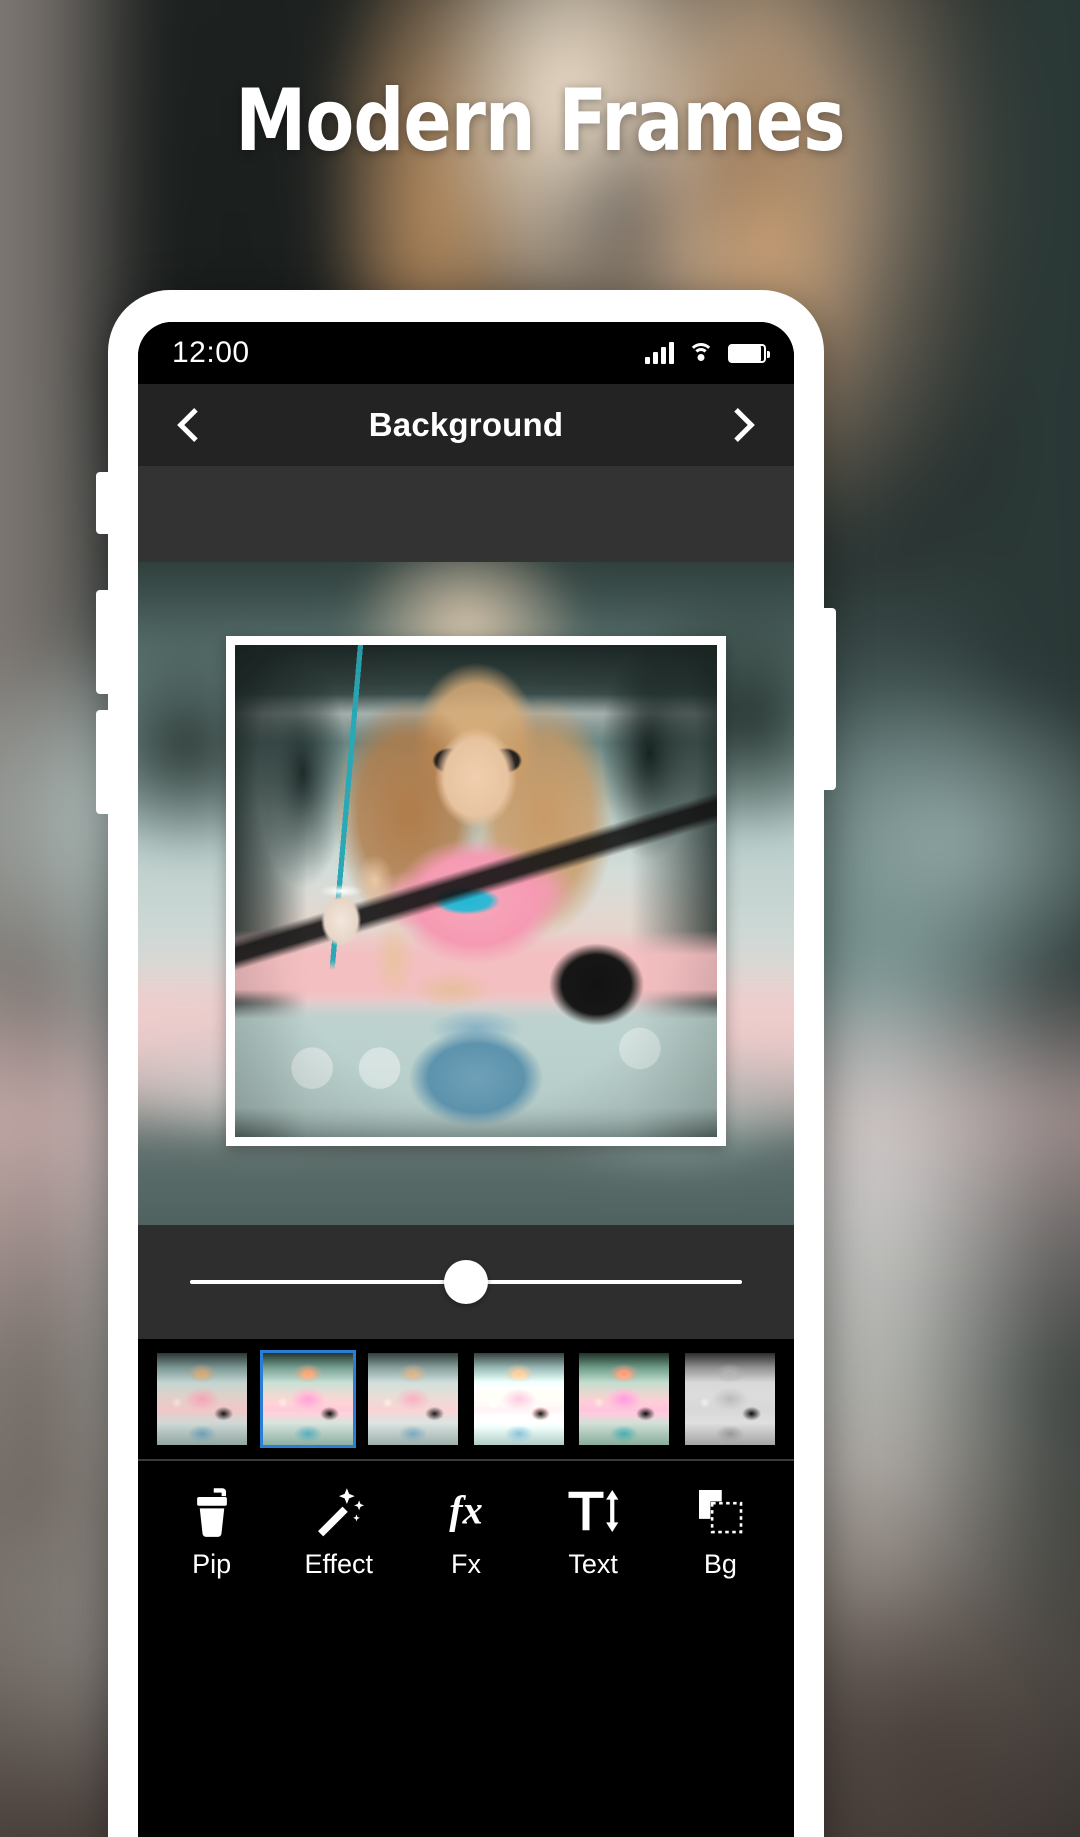  I want to click on battery-icon, so click(749, 353).